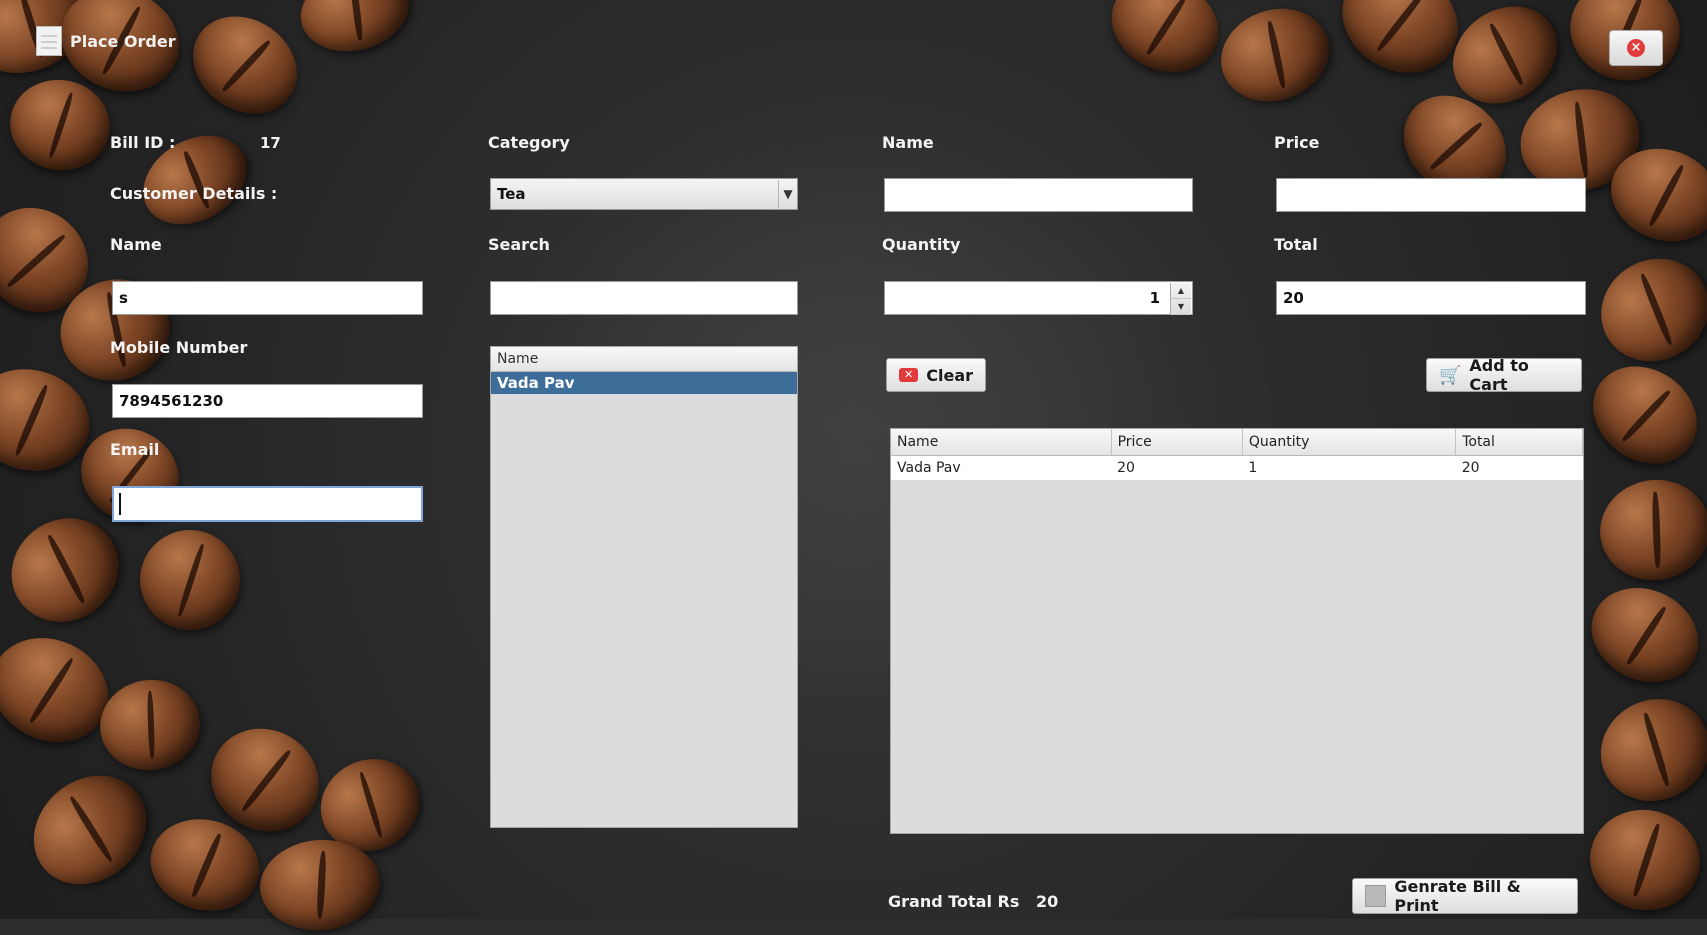  I want to click on spin-up-icon: ▲, so click(1181, 291).